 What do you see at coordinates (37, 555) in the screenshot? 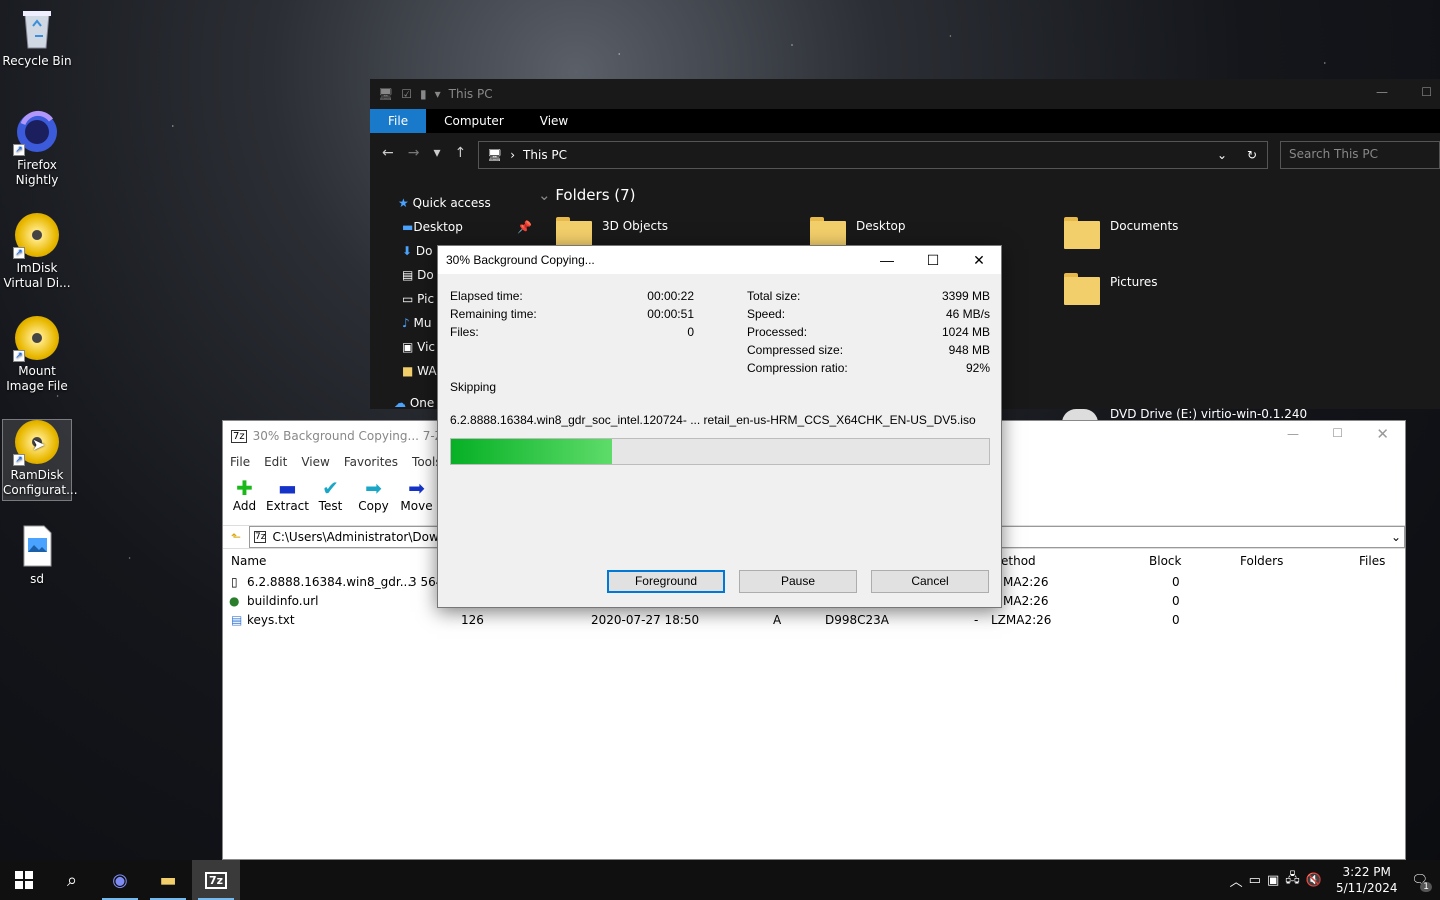
I see `desktop-icon-sd: sd` at bounding box center [37, 555].